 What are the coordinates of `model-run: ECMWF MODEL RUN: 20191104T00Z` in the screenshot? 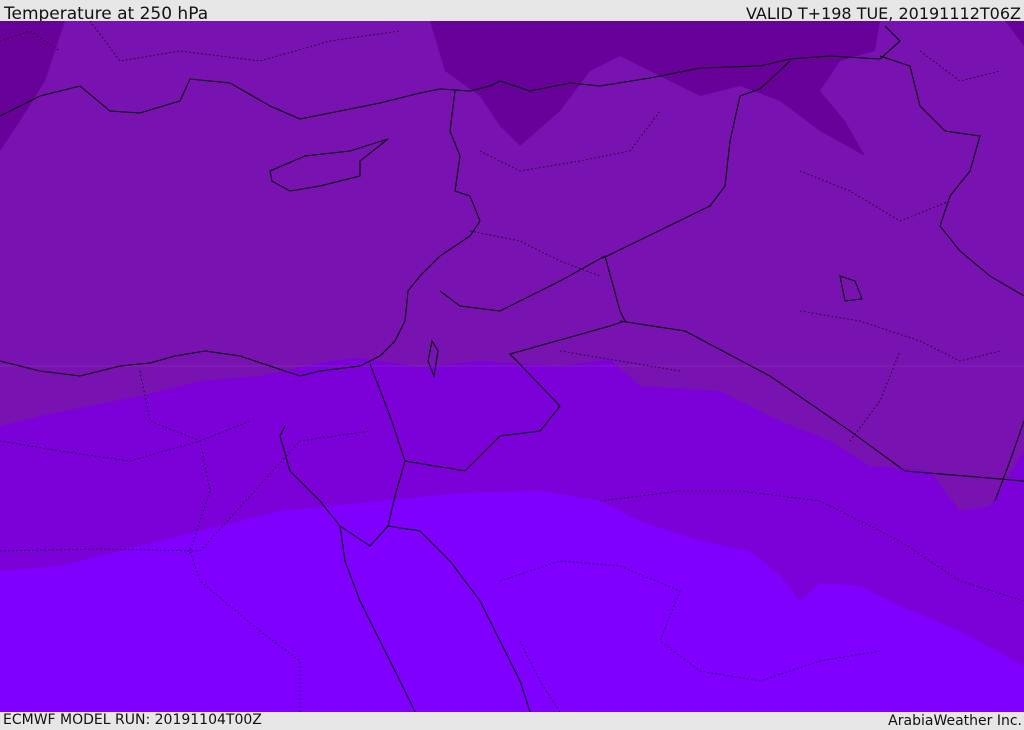 It's located at (132, 720).